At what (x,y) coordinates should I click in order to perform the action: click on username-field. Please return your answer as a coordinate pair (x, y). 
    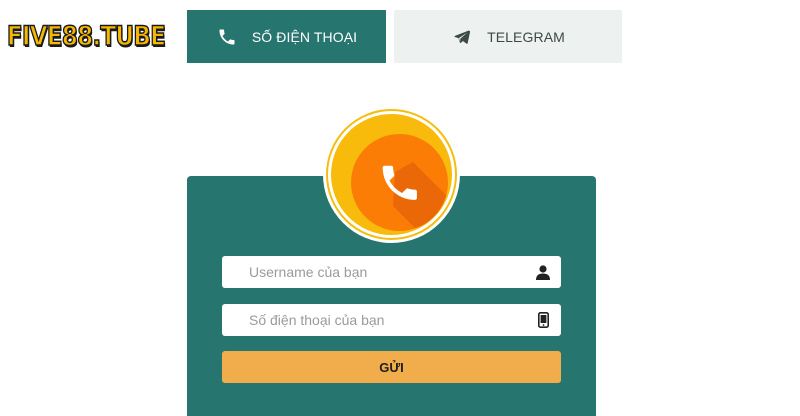
    Looking at the image, I should click on (391, 272).